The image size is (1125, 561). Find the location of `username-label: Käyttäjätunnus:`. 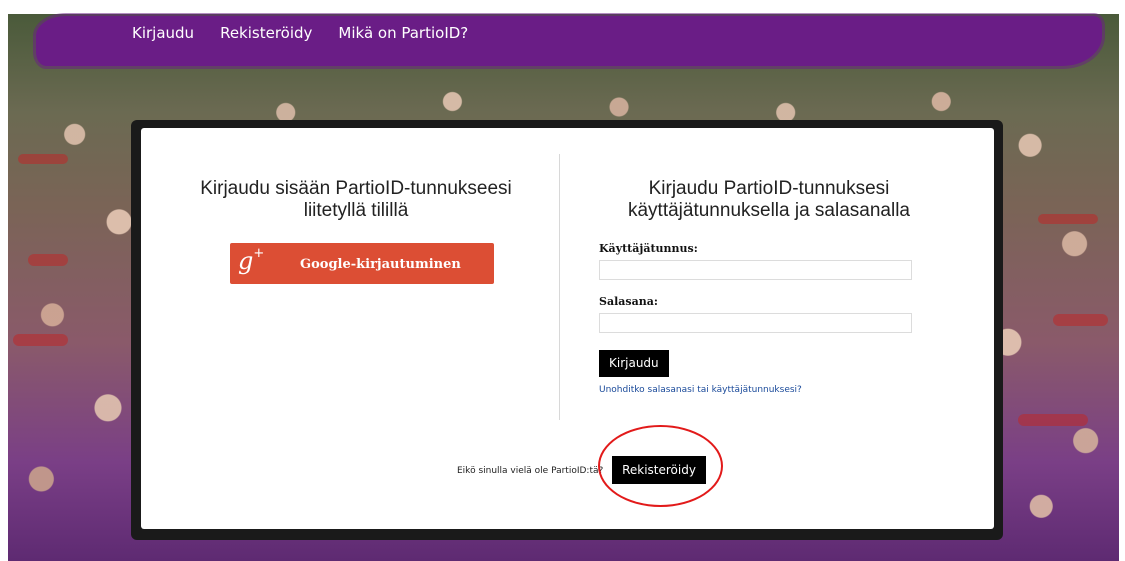

username-label: Käyttäjätunnus: is located at coordinates (648, 248).